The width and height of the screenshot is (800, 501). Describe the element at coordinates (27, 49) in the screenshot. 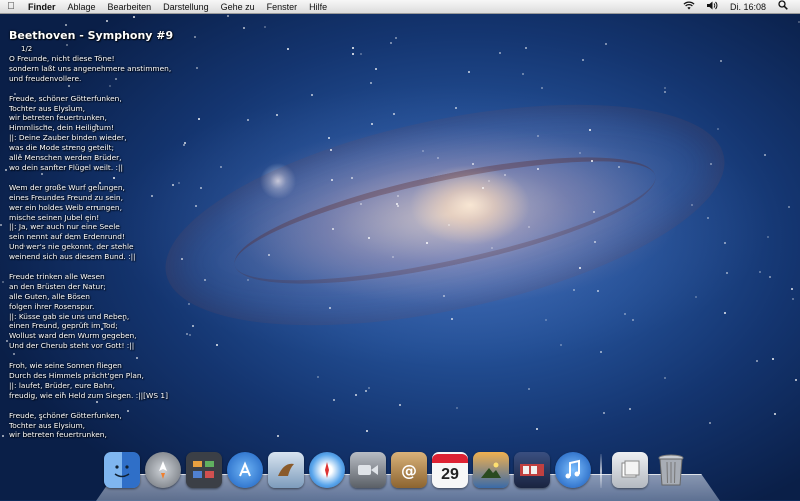

I see `page-indicator: 1/2` at that location.